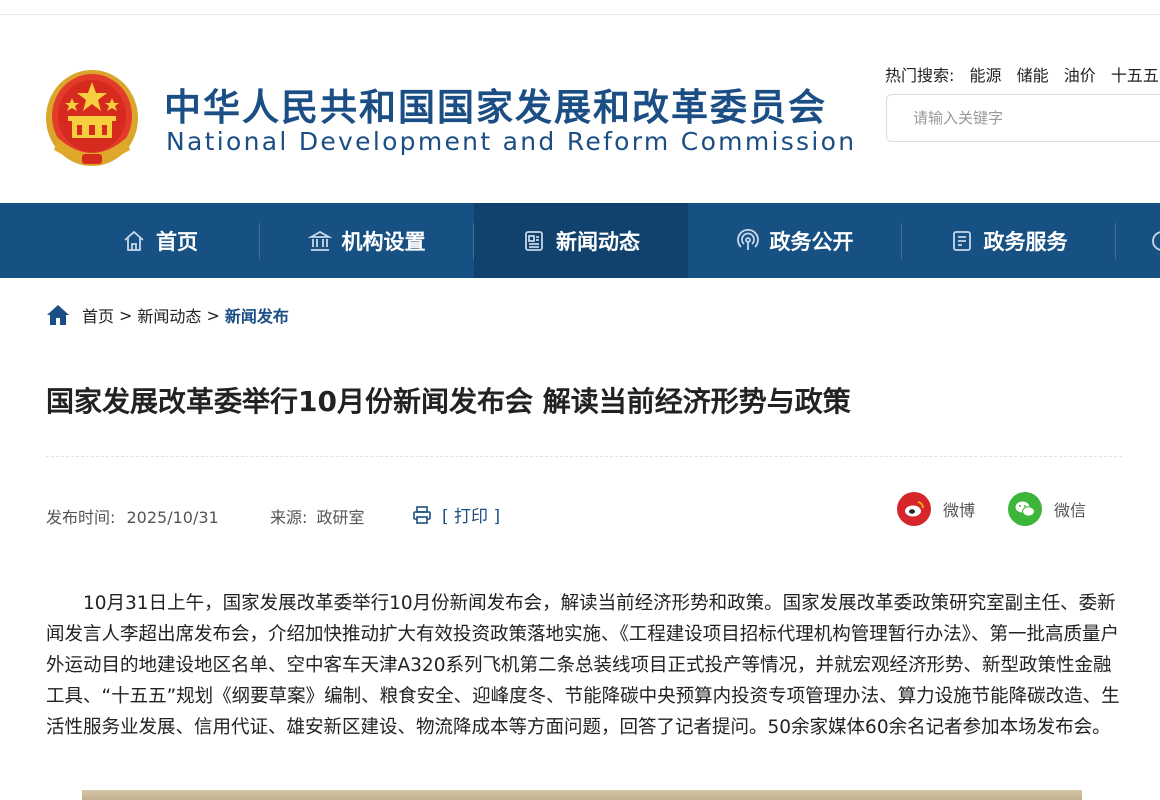 This screenshot has height=800, width=1160. Describe the element at coordinates (448, 401) in the screenshot. I see `article-title: 国家发展改革委举行10月份新闻发布会 解读当前经济形势与政策` at that location.